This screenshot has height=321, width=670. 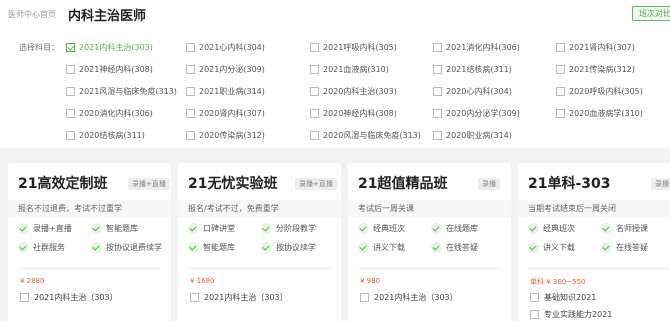 What do you see at coordinates (479, 135) in the screenshot?
I see `subject-option-label: 2020职业病(314)` at bounding box center [479, 135].